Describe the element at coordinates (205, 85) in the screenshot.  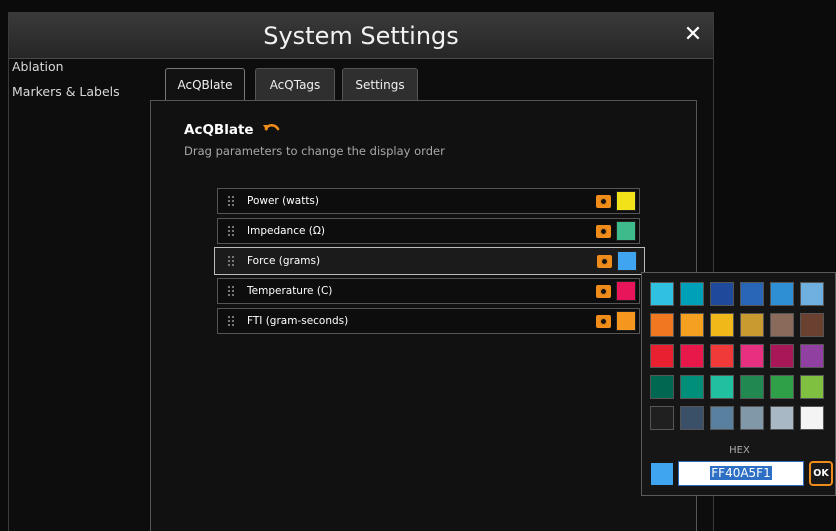
I see `tab-acqblate: AcQBlate` at that location.